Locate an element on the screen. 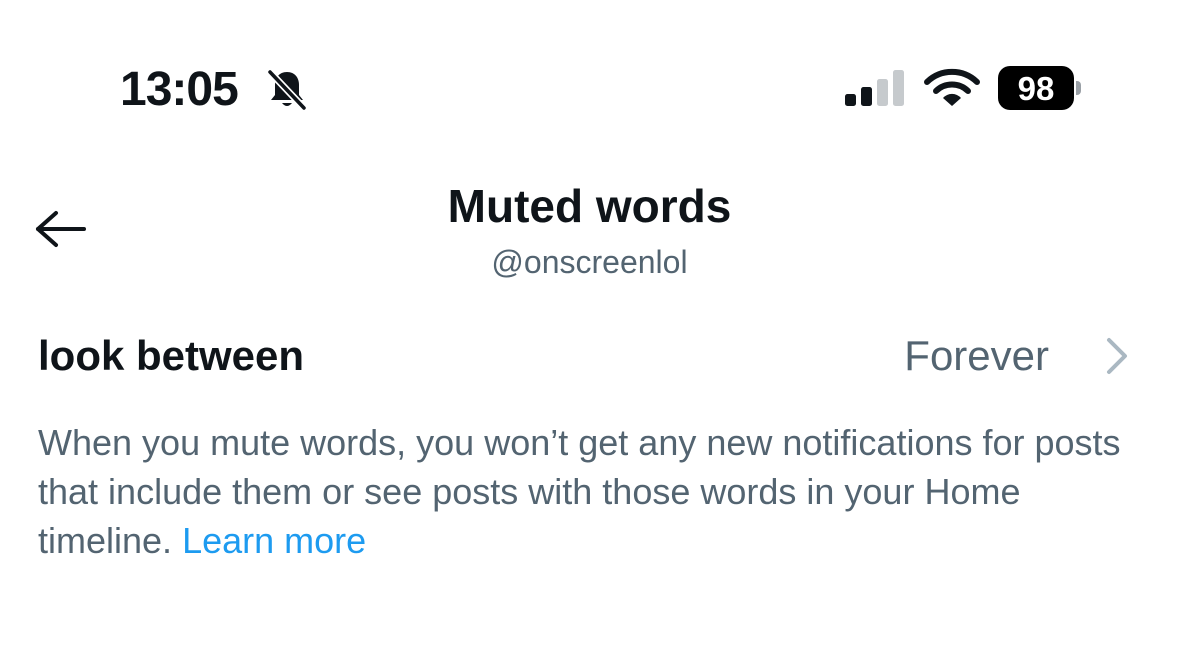 Image resolution: width=1179 pixels, height=658 pixels. mute-duration: Forever is located at coordinates (976, 355).